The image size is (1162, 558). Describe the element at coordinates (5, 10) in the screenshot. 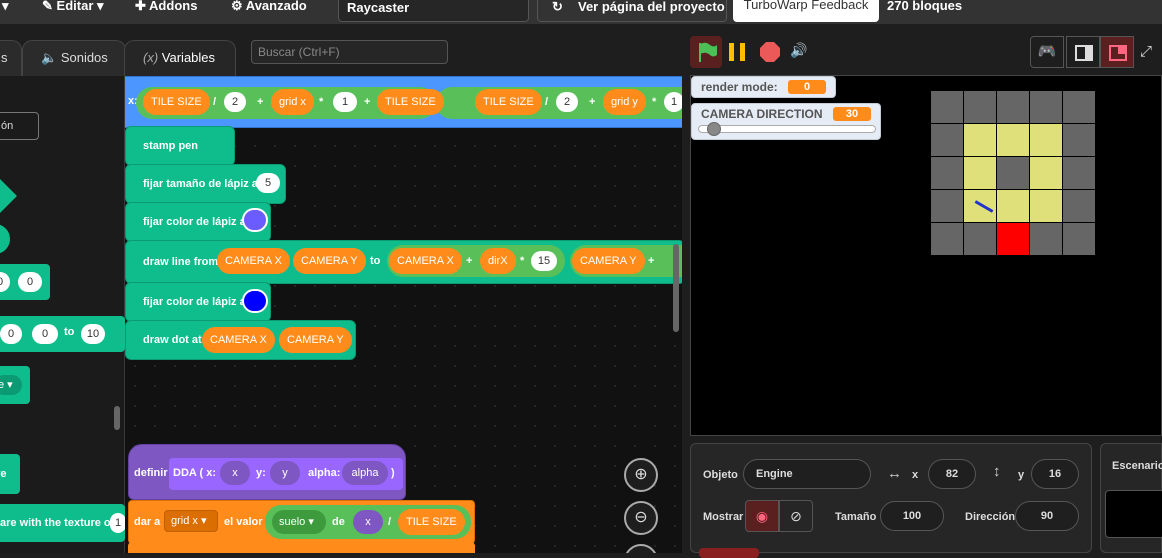

I see `file-menu-caret: ▾` at that location.